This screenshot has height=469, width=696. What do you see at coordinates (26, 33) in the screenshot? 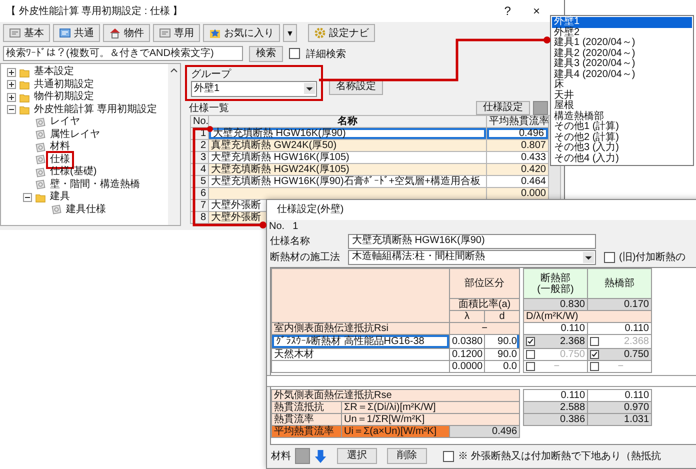
I see `toolbar-button: 基本` at bounding box center [26, 33].